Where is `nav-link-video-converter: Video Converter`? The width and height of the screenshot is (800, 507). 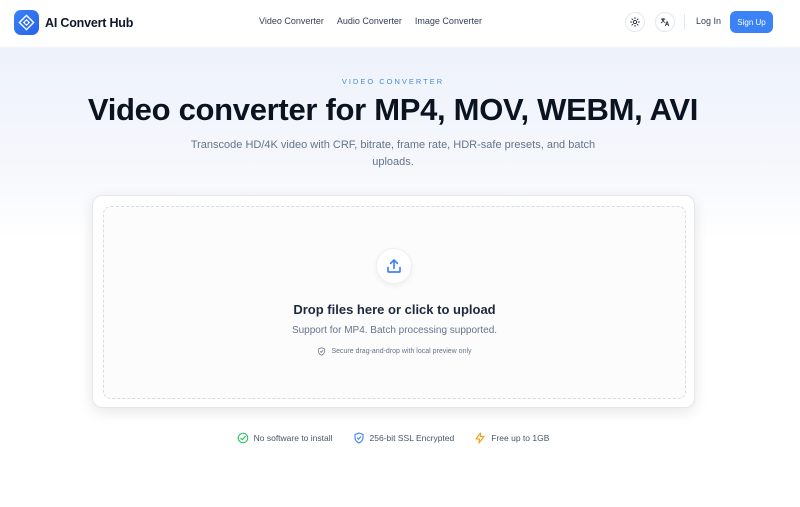 nav-link-video-converter: Video Converter is located at coordinates (291, 21).